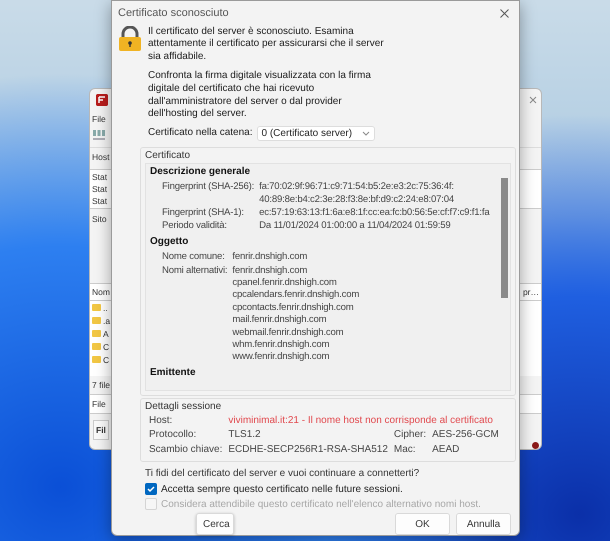  I want to click on site-manager-icon, so click(99, 134).